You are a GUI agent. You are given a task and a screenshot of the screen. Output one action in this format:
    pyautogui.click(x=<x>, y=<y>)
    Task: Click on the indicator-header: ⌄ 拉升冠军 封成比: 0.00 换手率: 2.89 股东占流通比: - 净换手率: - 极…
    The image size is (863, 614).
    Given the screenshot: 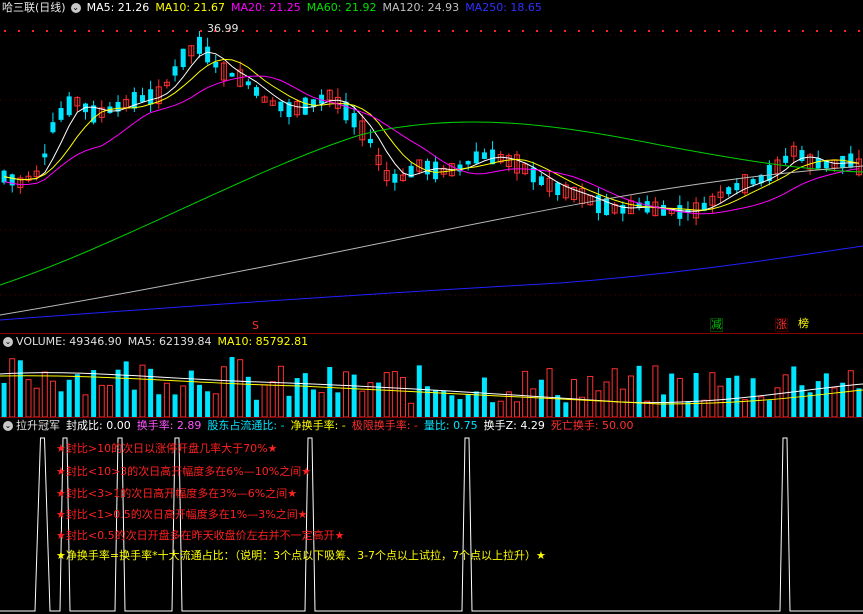 What is the action you would take?
    pyautogui.click(x=323, y=426)
    